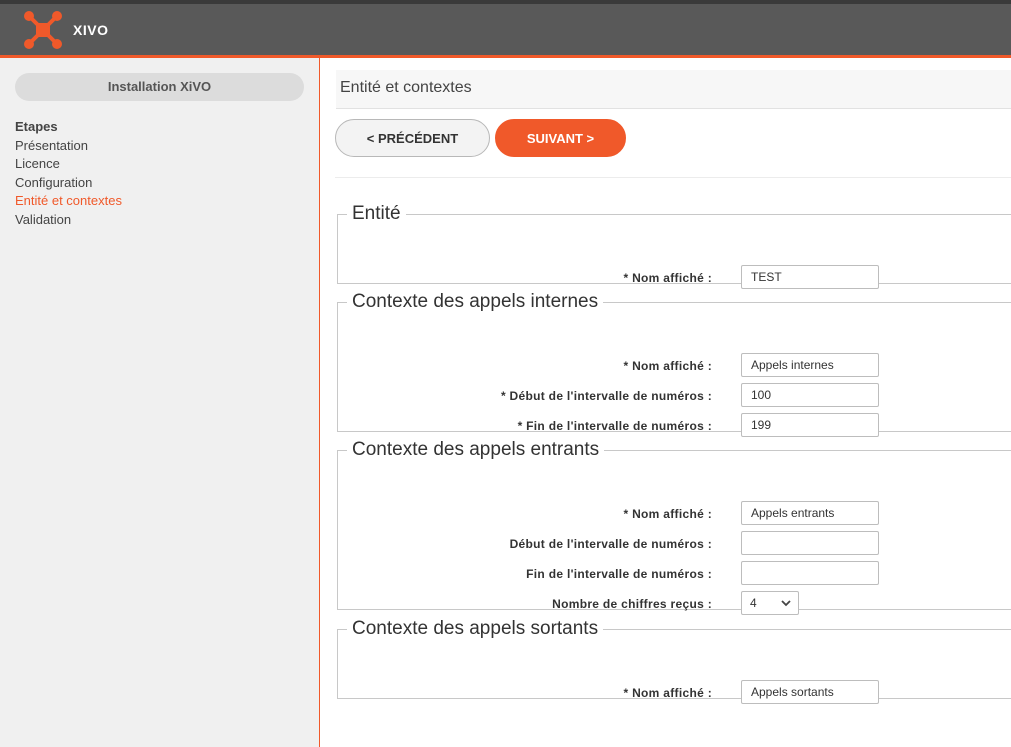 The width and height of the screenshot is (1011, 747). What do you see at coordinates (770, 603) in the screenshot?
I see `received-digits-select: 4` at bounding box center [770, 603].